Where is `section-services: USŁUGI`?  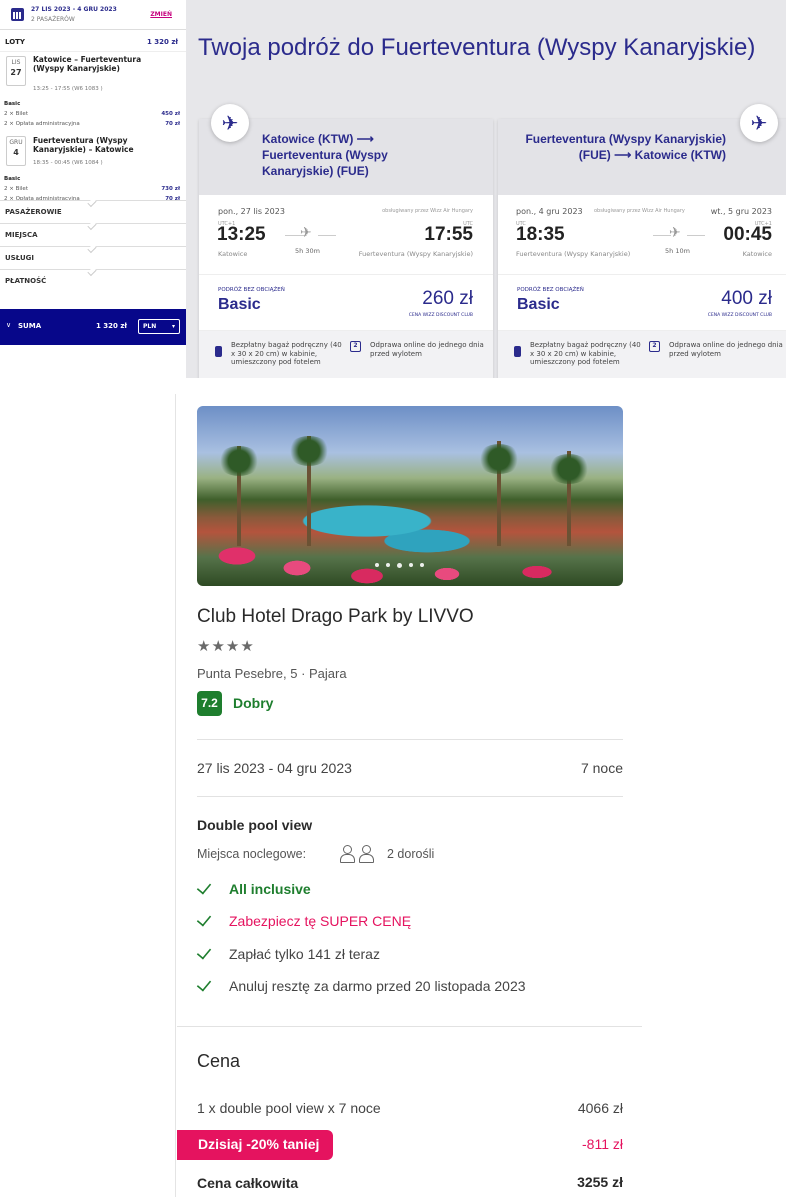
section-services: USŁUGI is located at coordinates (93, 256).